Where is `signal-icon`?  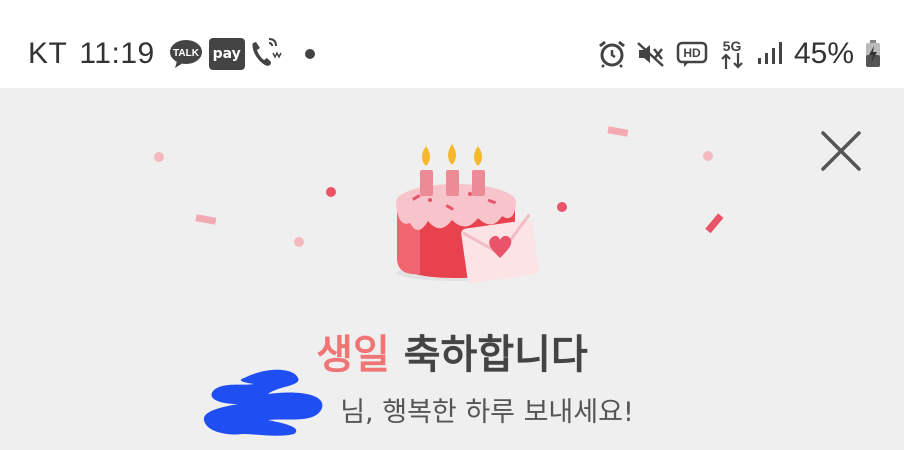 signal-icon is located at coordinates (769, 54).